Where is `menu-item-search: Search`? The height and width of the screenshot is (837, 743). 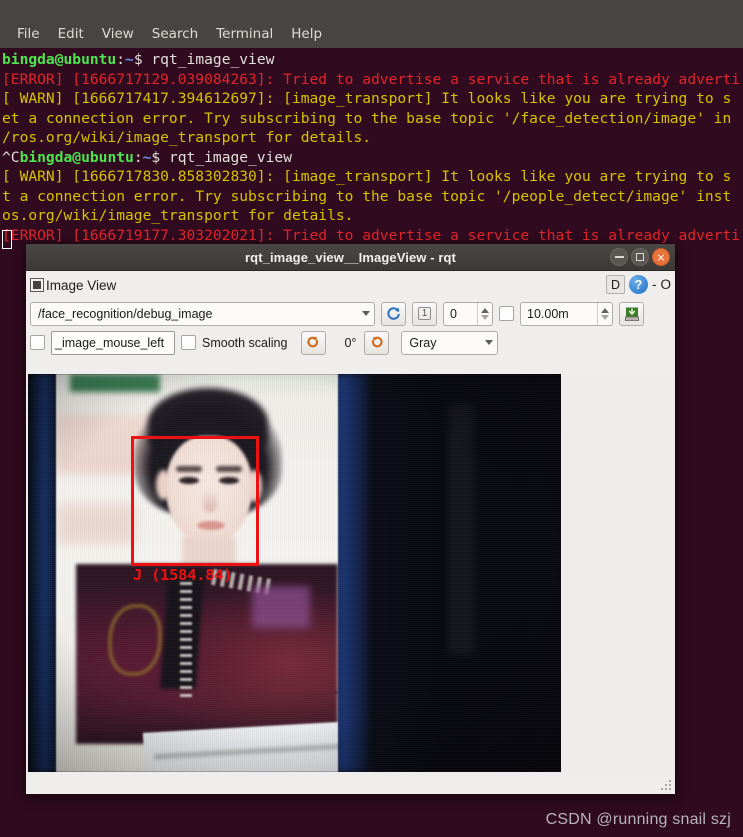 menu-item-search: Search is located at coordinates (175, 34).